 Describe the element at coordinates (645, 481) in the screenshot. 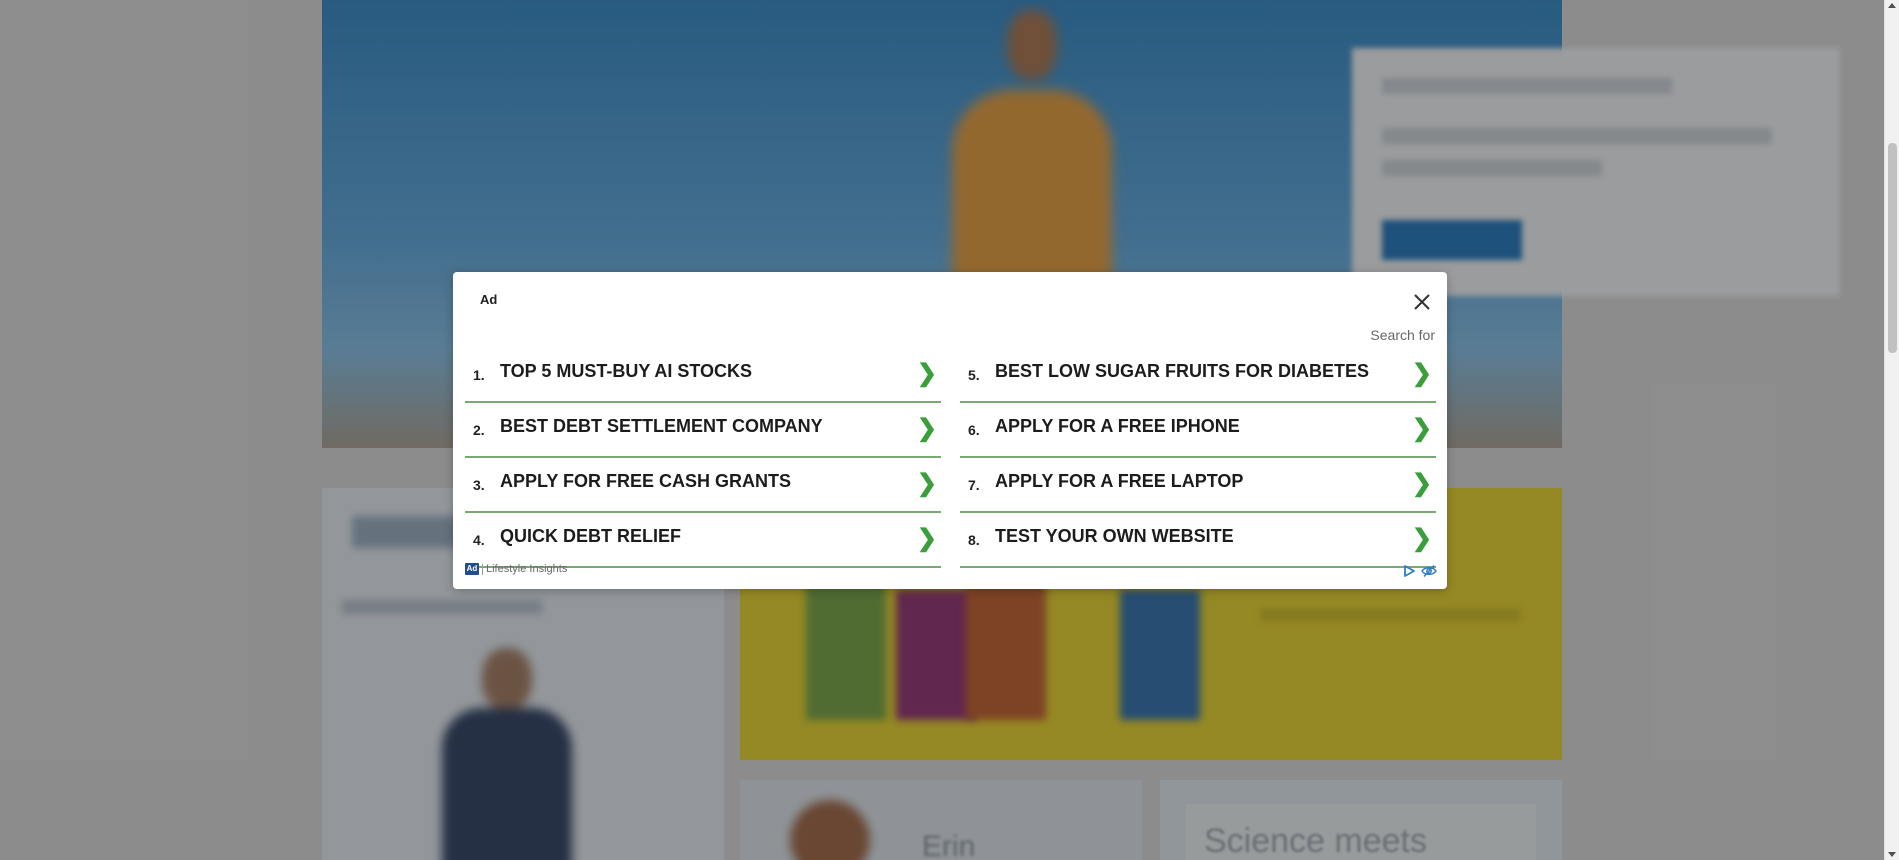

I see `item-label: APPLY FOR FREE CASH GRANTS` at that location.